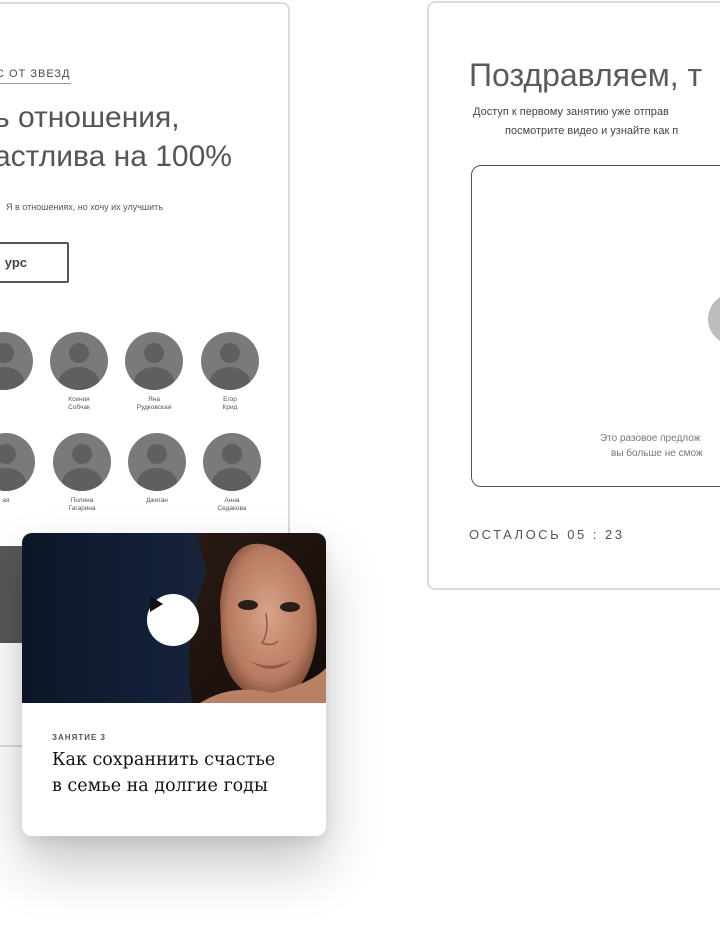 Image resolution: width=720 pixels, height=947 pixels. I want to click on subtitle-line-1: Доступ к первому занятию уже отправ, so click(571, 112).